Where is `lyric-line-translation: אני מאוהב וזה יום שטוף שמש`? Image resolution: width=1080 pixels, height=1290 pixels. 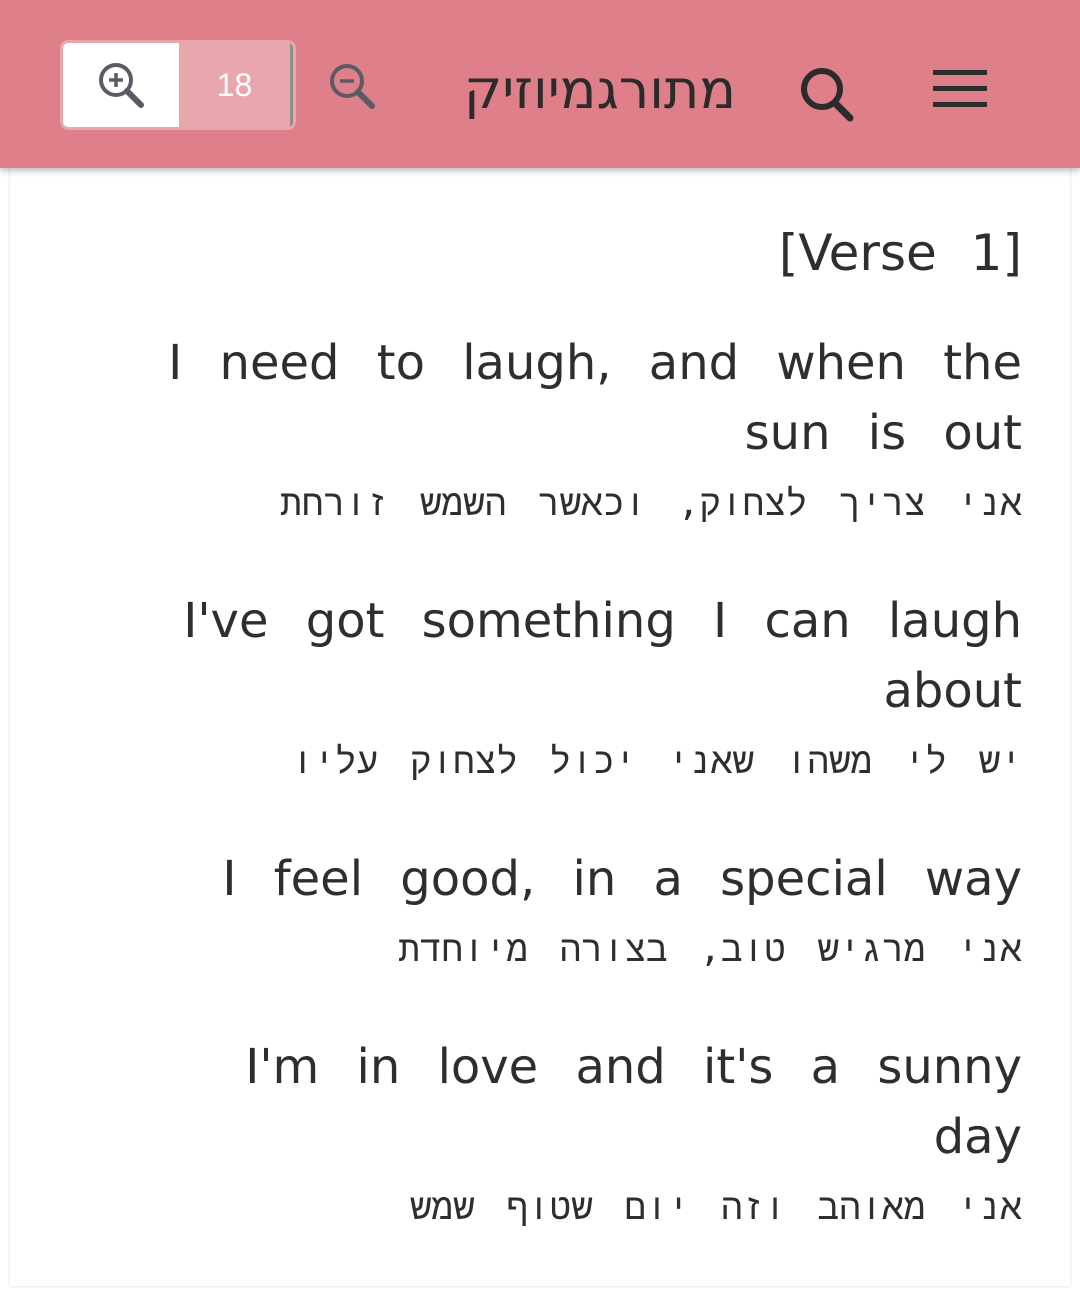 lyric-line-translation: אני מאוהב וזה יום שטוף שמש is located at coordinates (715, 1207).